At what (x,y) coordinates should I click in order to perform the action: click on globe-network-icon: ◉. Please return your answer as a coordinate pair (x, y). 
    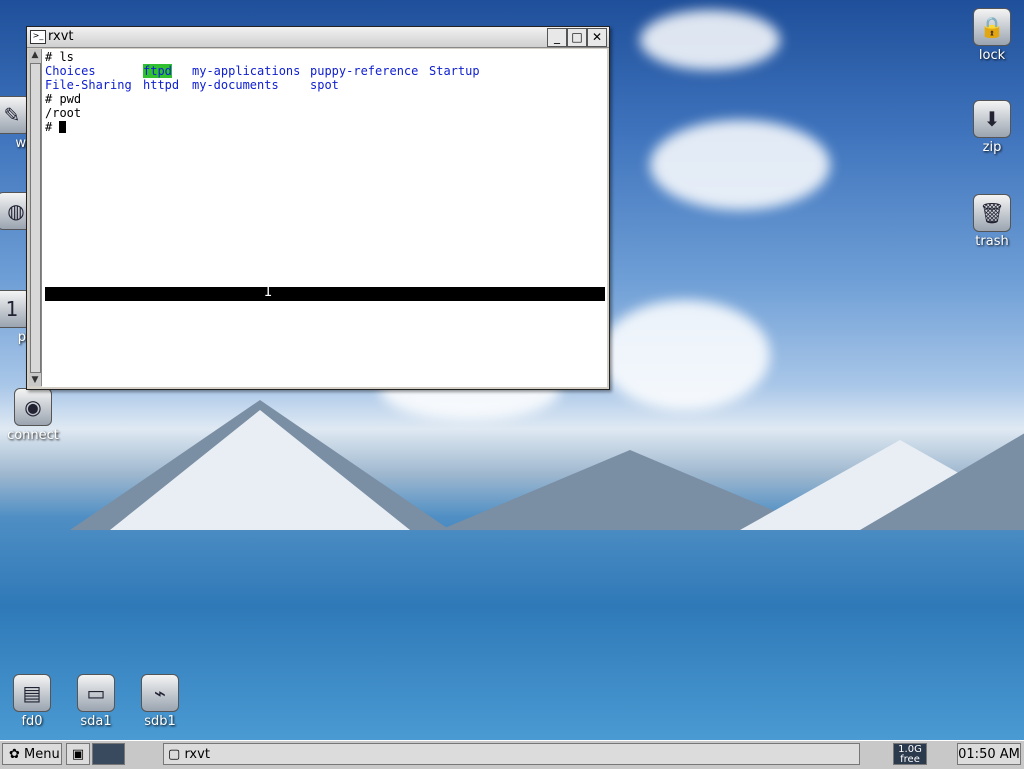
    Looking at the image, I should click on (33, 407).